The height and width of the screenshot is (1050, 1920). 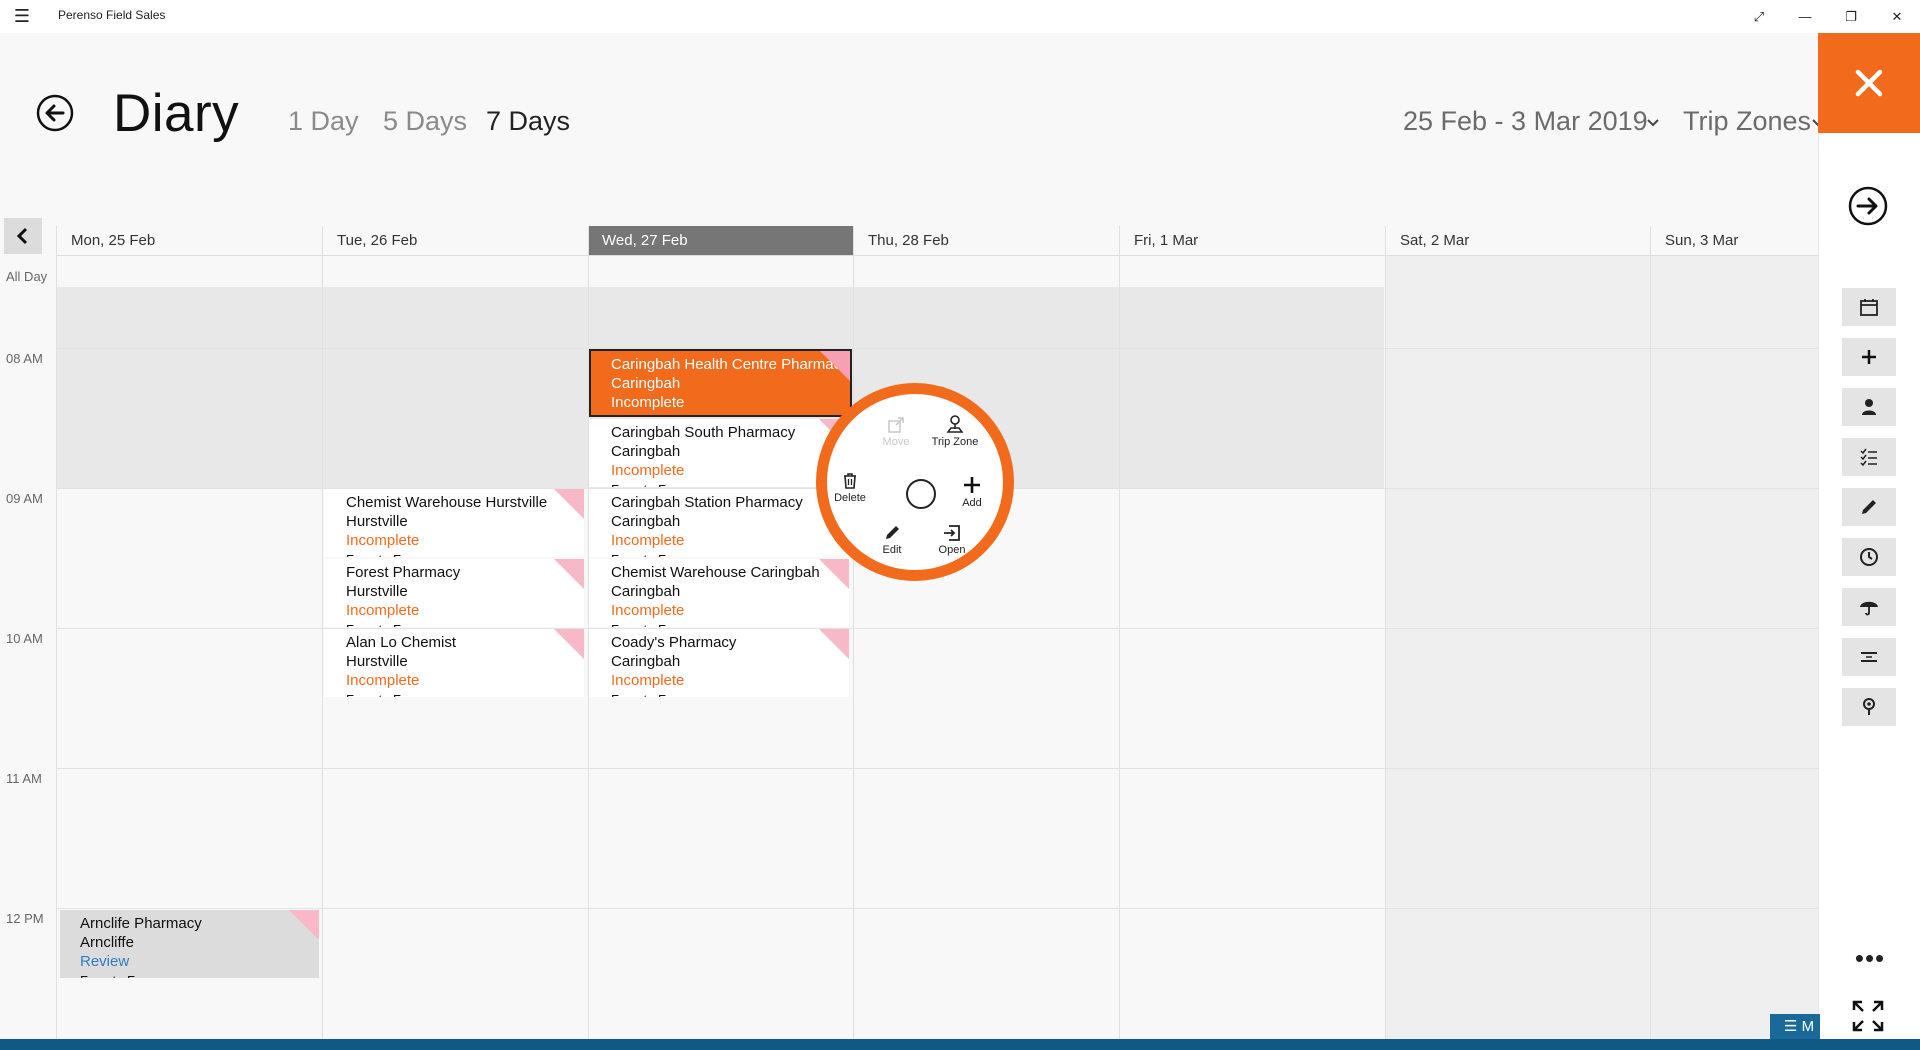 I want to click on tab-1-day: 1 Day, so click(x=323, y=121).